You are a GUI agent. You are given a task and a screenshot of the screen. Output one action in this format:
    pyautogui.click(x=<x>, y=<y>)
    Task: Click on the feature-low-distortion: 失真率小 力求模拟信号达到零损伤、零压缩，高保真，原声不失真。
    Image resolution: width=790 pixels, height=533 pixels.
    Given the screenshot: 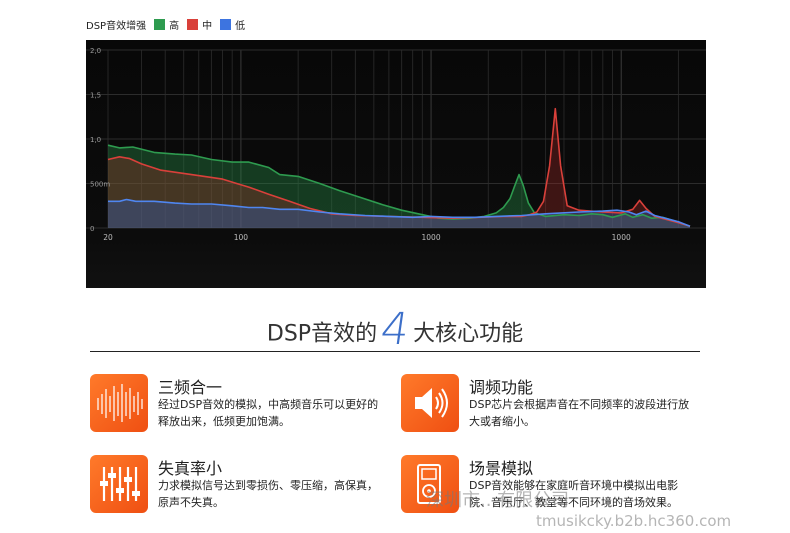 What is the action you would take?
    pyautogui.click(x=240, y=486)
    